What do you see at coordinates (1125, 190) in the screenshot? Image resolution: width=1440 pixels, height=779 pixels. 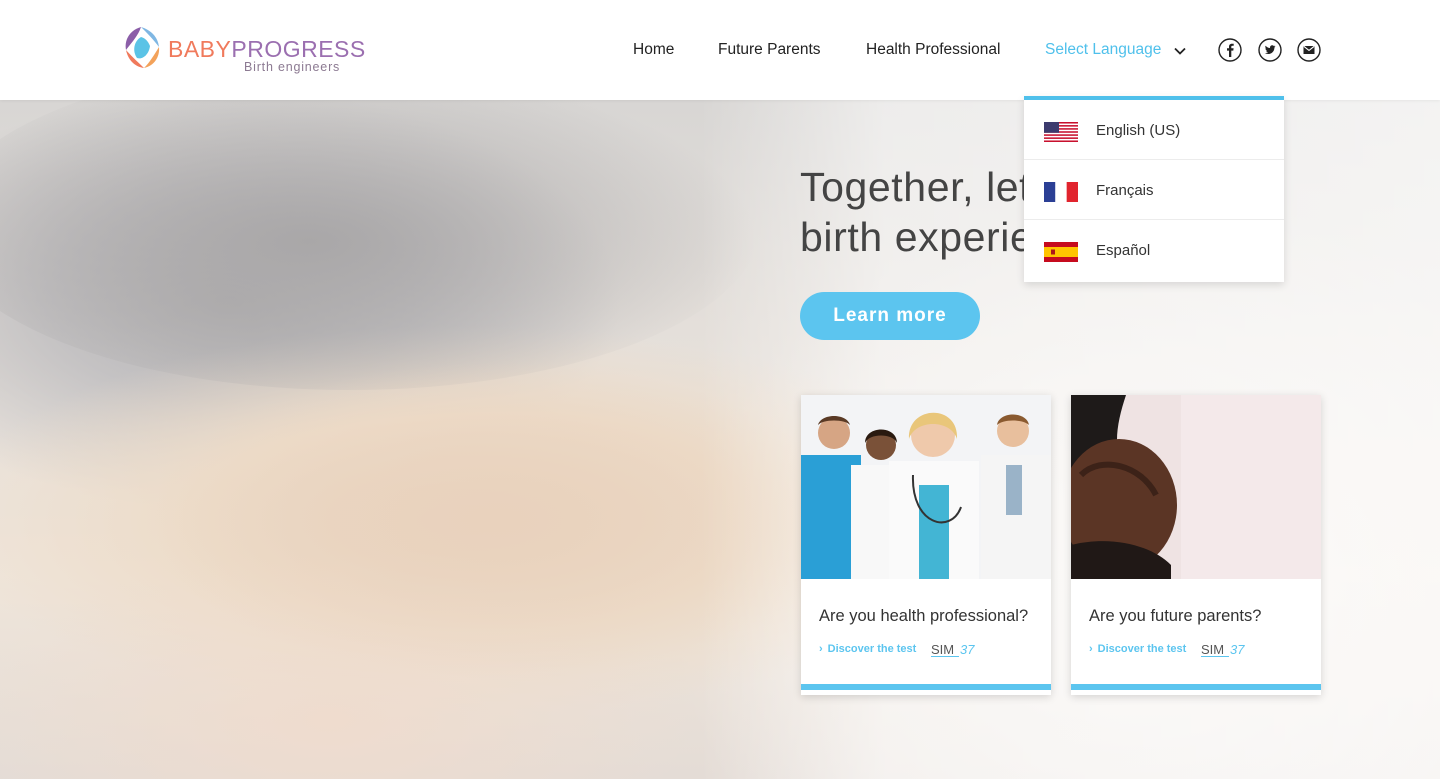 I see `language-option-label: Français` at bounding box center [1125, 190].